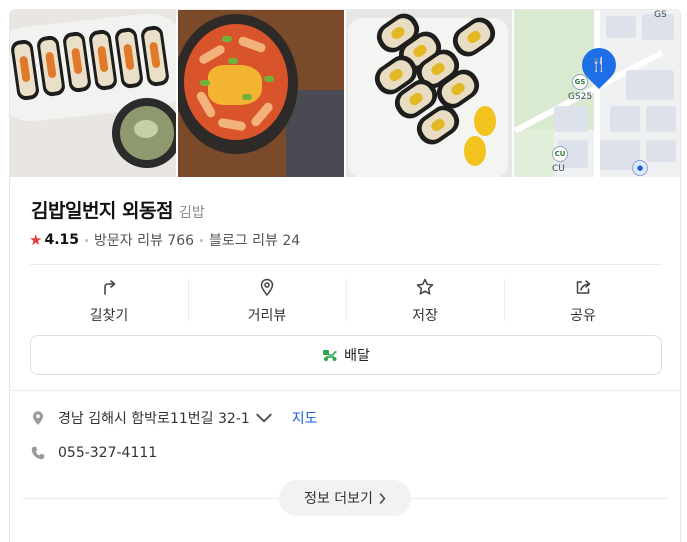  Describe the element at coordinates (640, 168) in the screenshot. I see `building-poi-icon: ●` at that location.